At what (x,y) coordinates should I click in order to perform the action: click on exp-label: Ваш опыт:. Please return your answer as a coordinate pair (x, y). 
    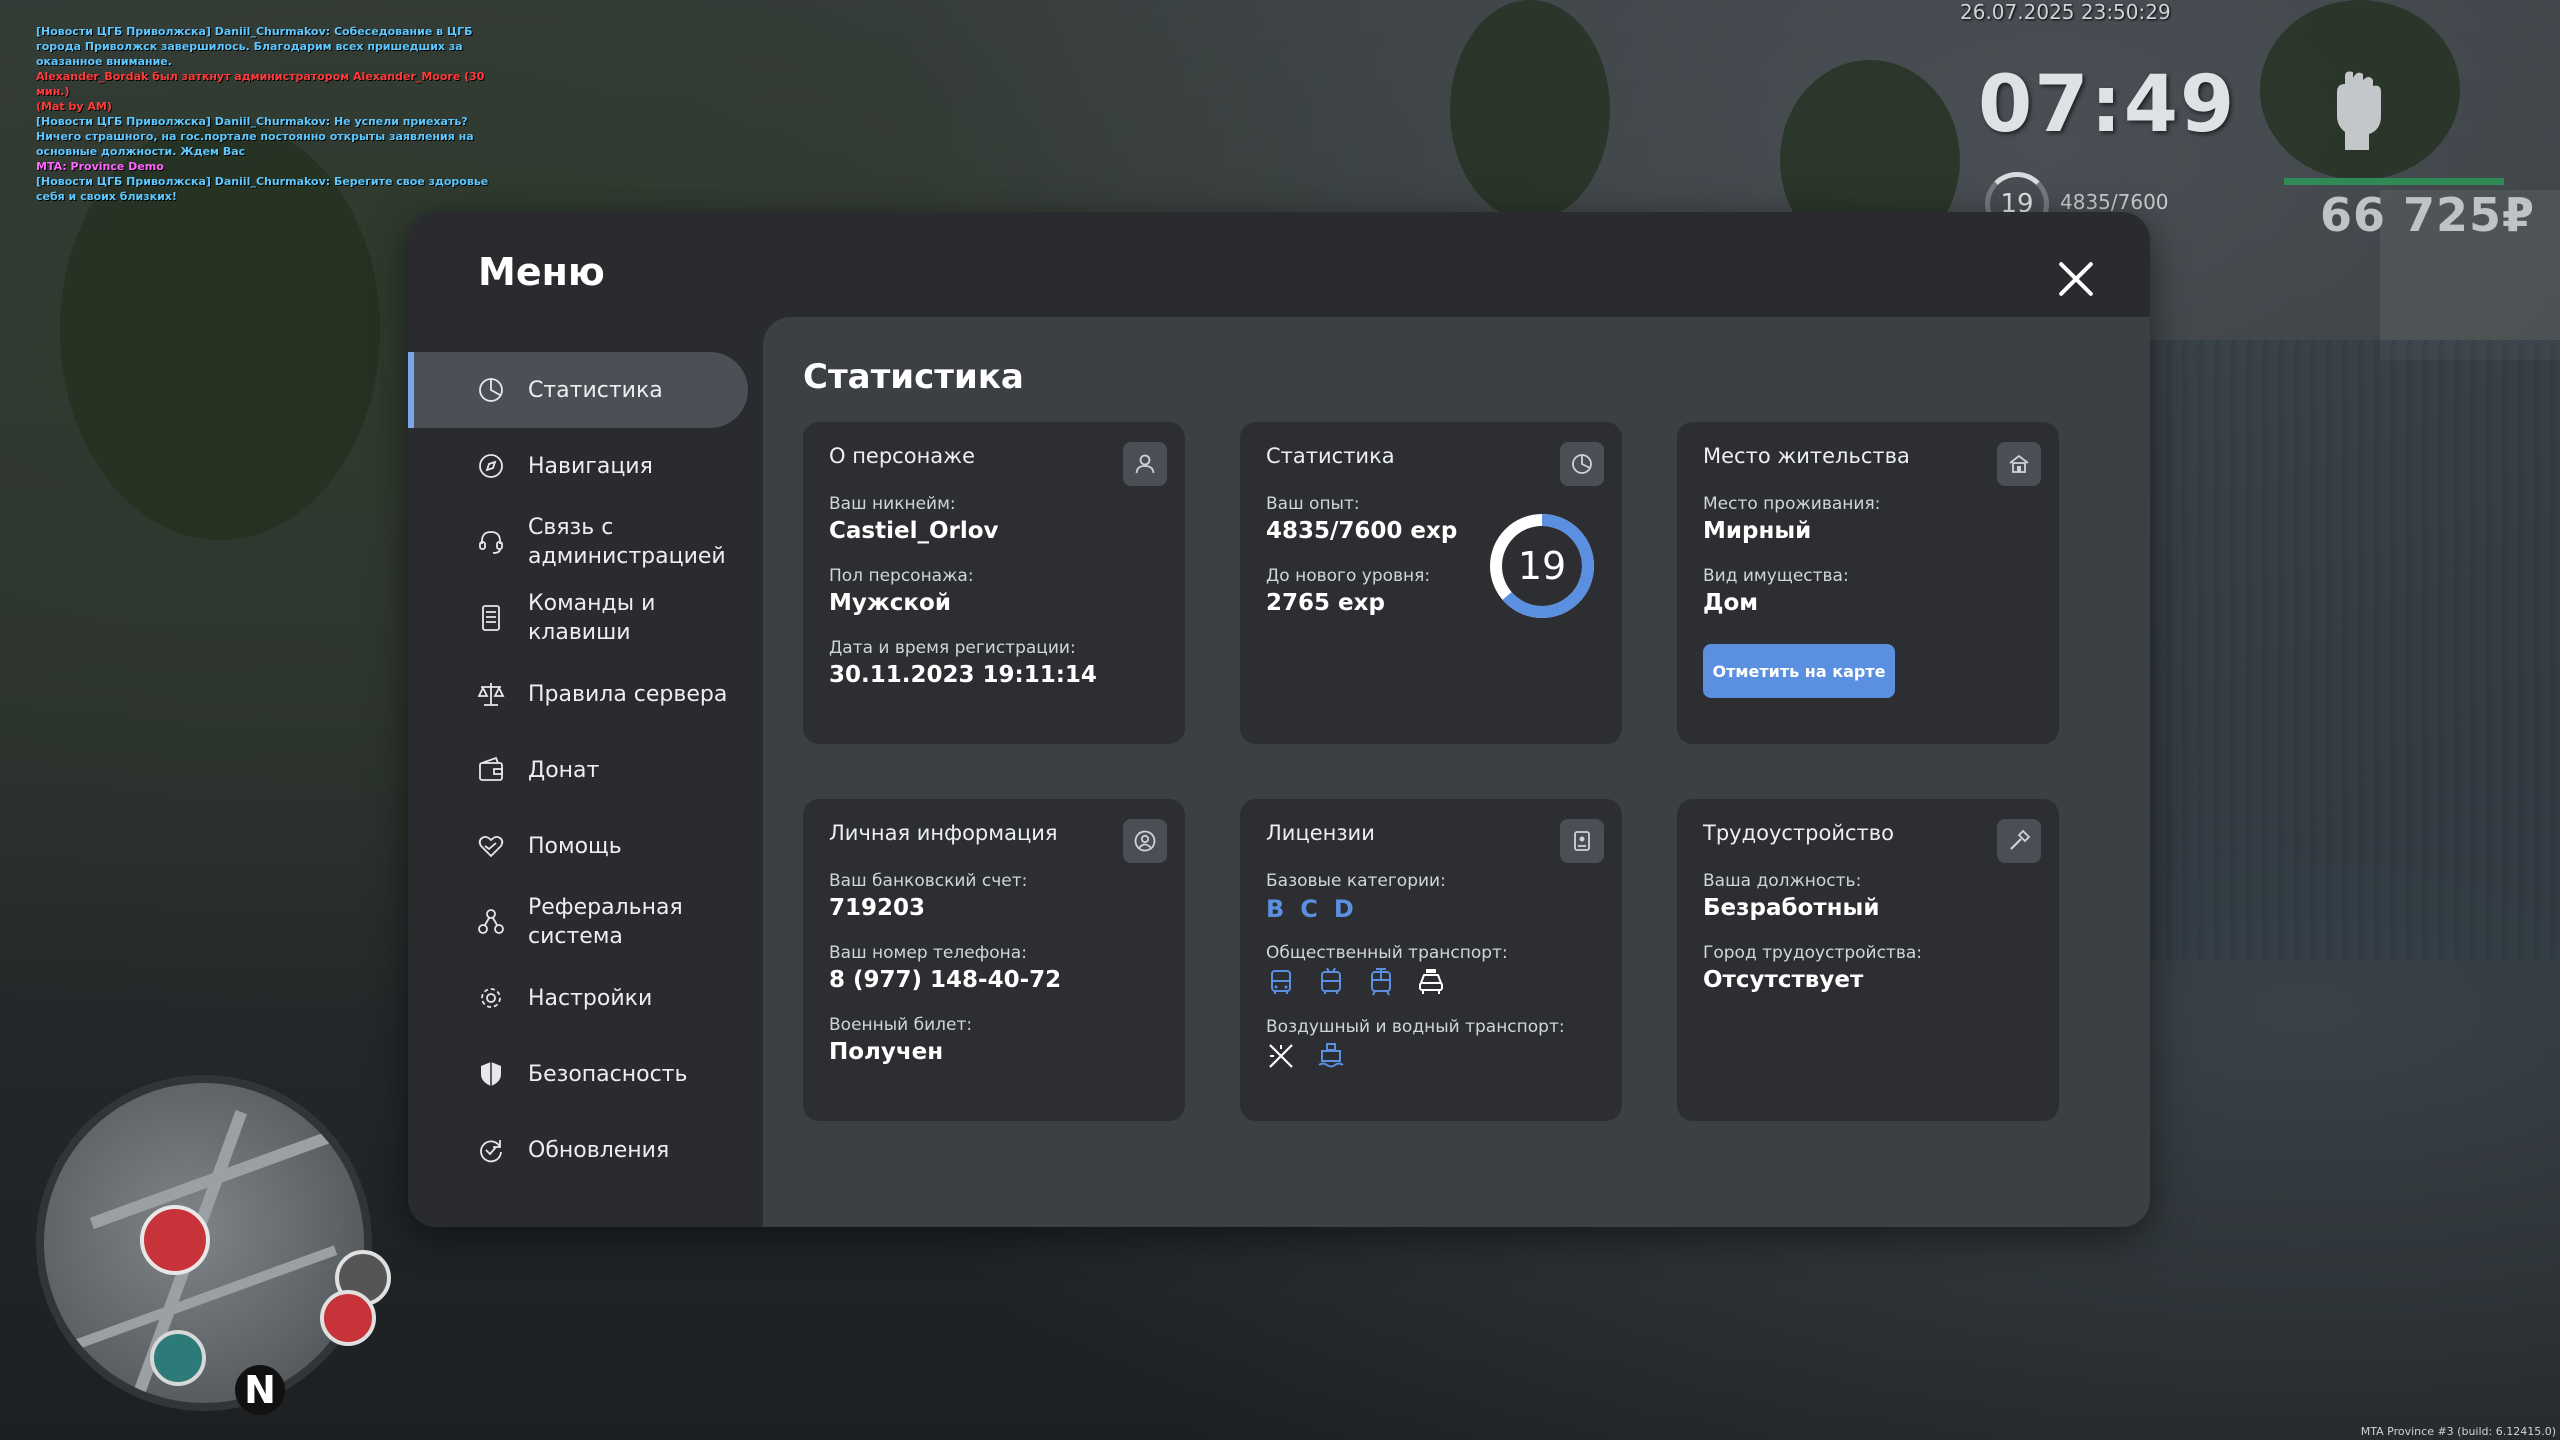
    Looking at the image, I should click on (1313, 504).